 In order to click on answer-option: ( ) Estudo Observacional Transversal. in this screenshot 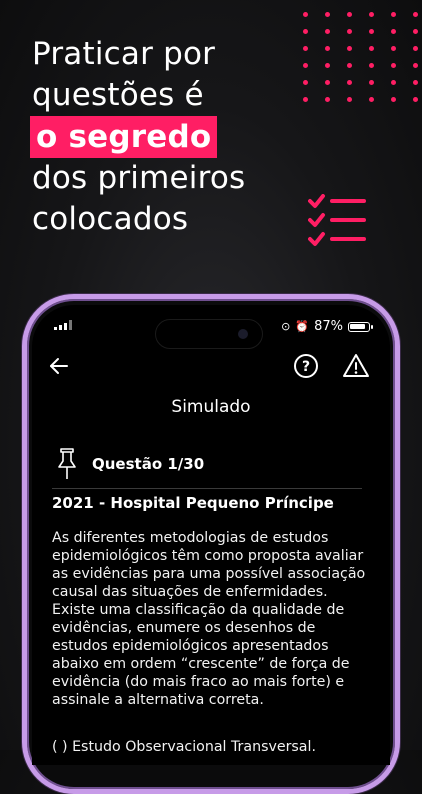, I will do `click(184, 747)`.